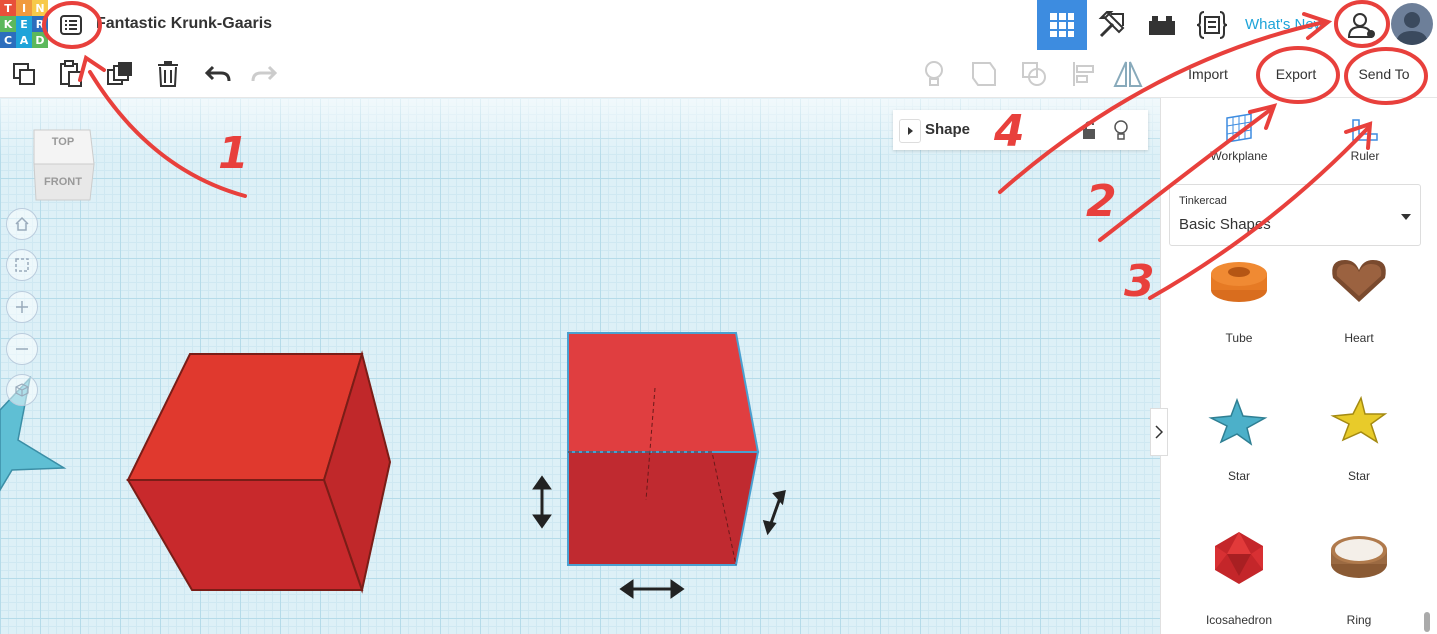 This screenshot has height=634, width=1437. I want to click on paste-button, so click(70, 74).